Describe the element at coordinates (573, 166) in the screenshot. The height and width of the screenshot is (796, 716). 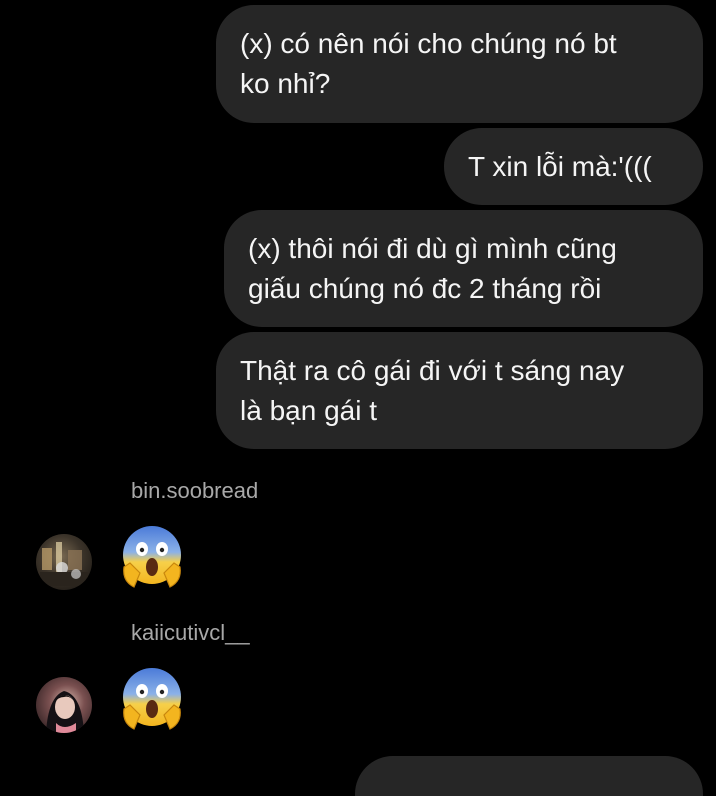
I see `outgoing-message-bubble: T xin lỗi mà:'(((` at that location.